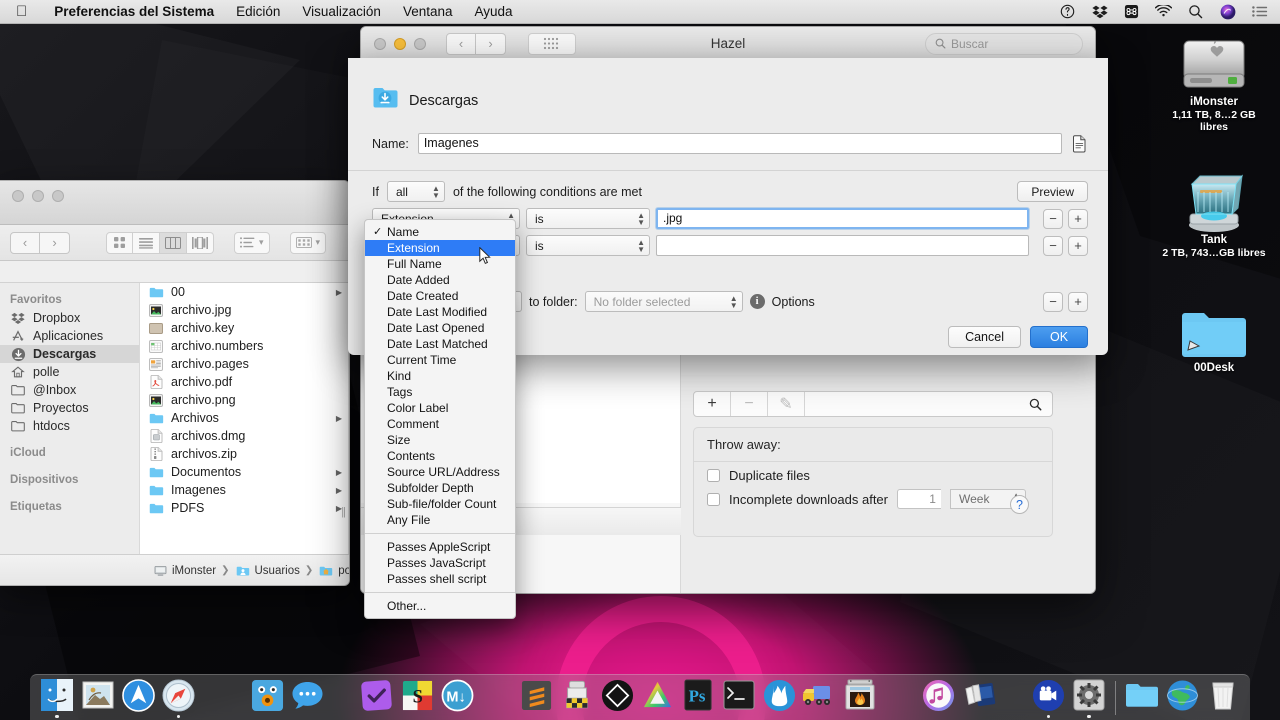 Image resolution: width=1280 pixels, height=720 pixels. I want to click on destination-folder-select: No folder selected ▲ ▼, so click(663, 301).